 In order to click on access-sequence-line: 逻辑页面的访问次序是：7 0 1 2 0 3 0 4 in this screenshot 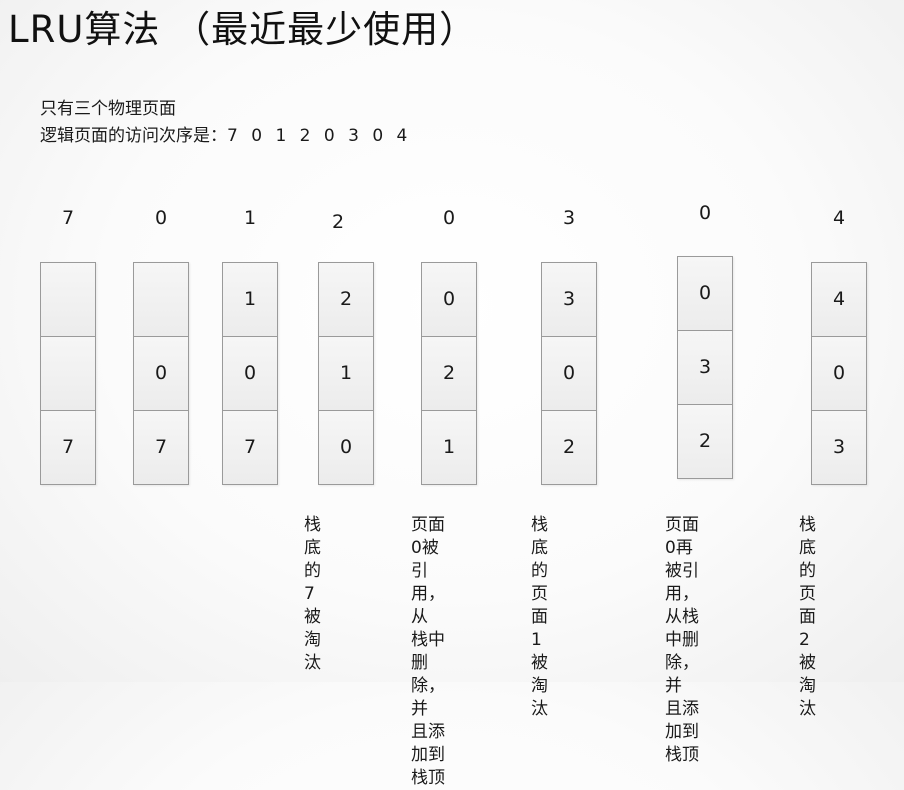, I will do `click(225, 136)`.